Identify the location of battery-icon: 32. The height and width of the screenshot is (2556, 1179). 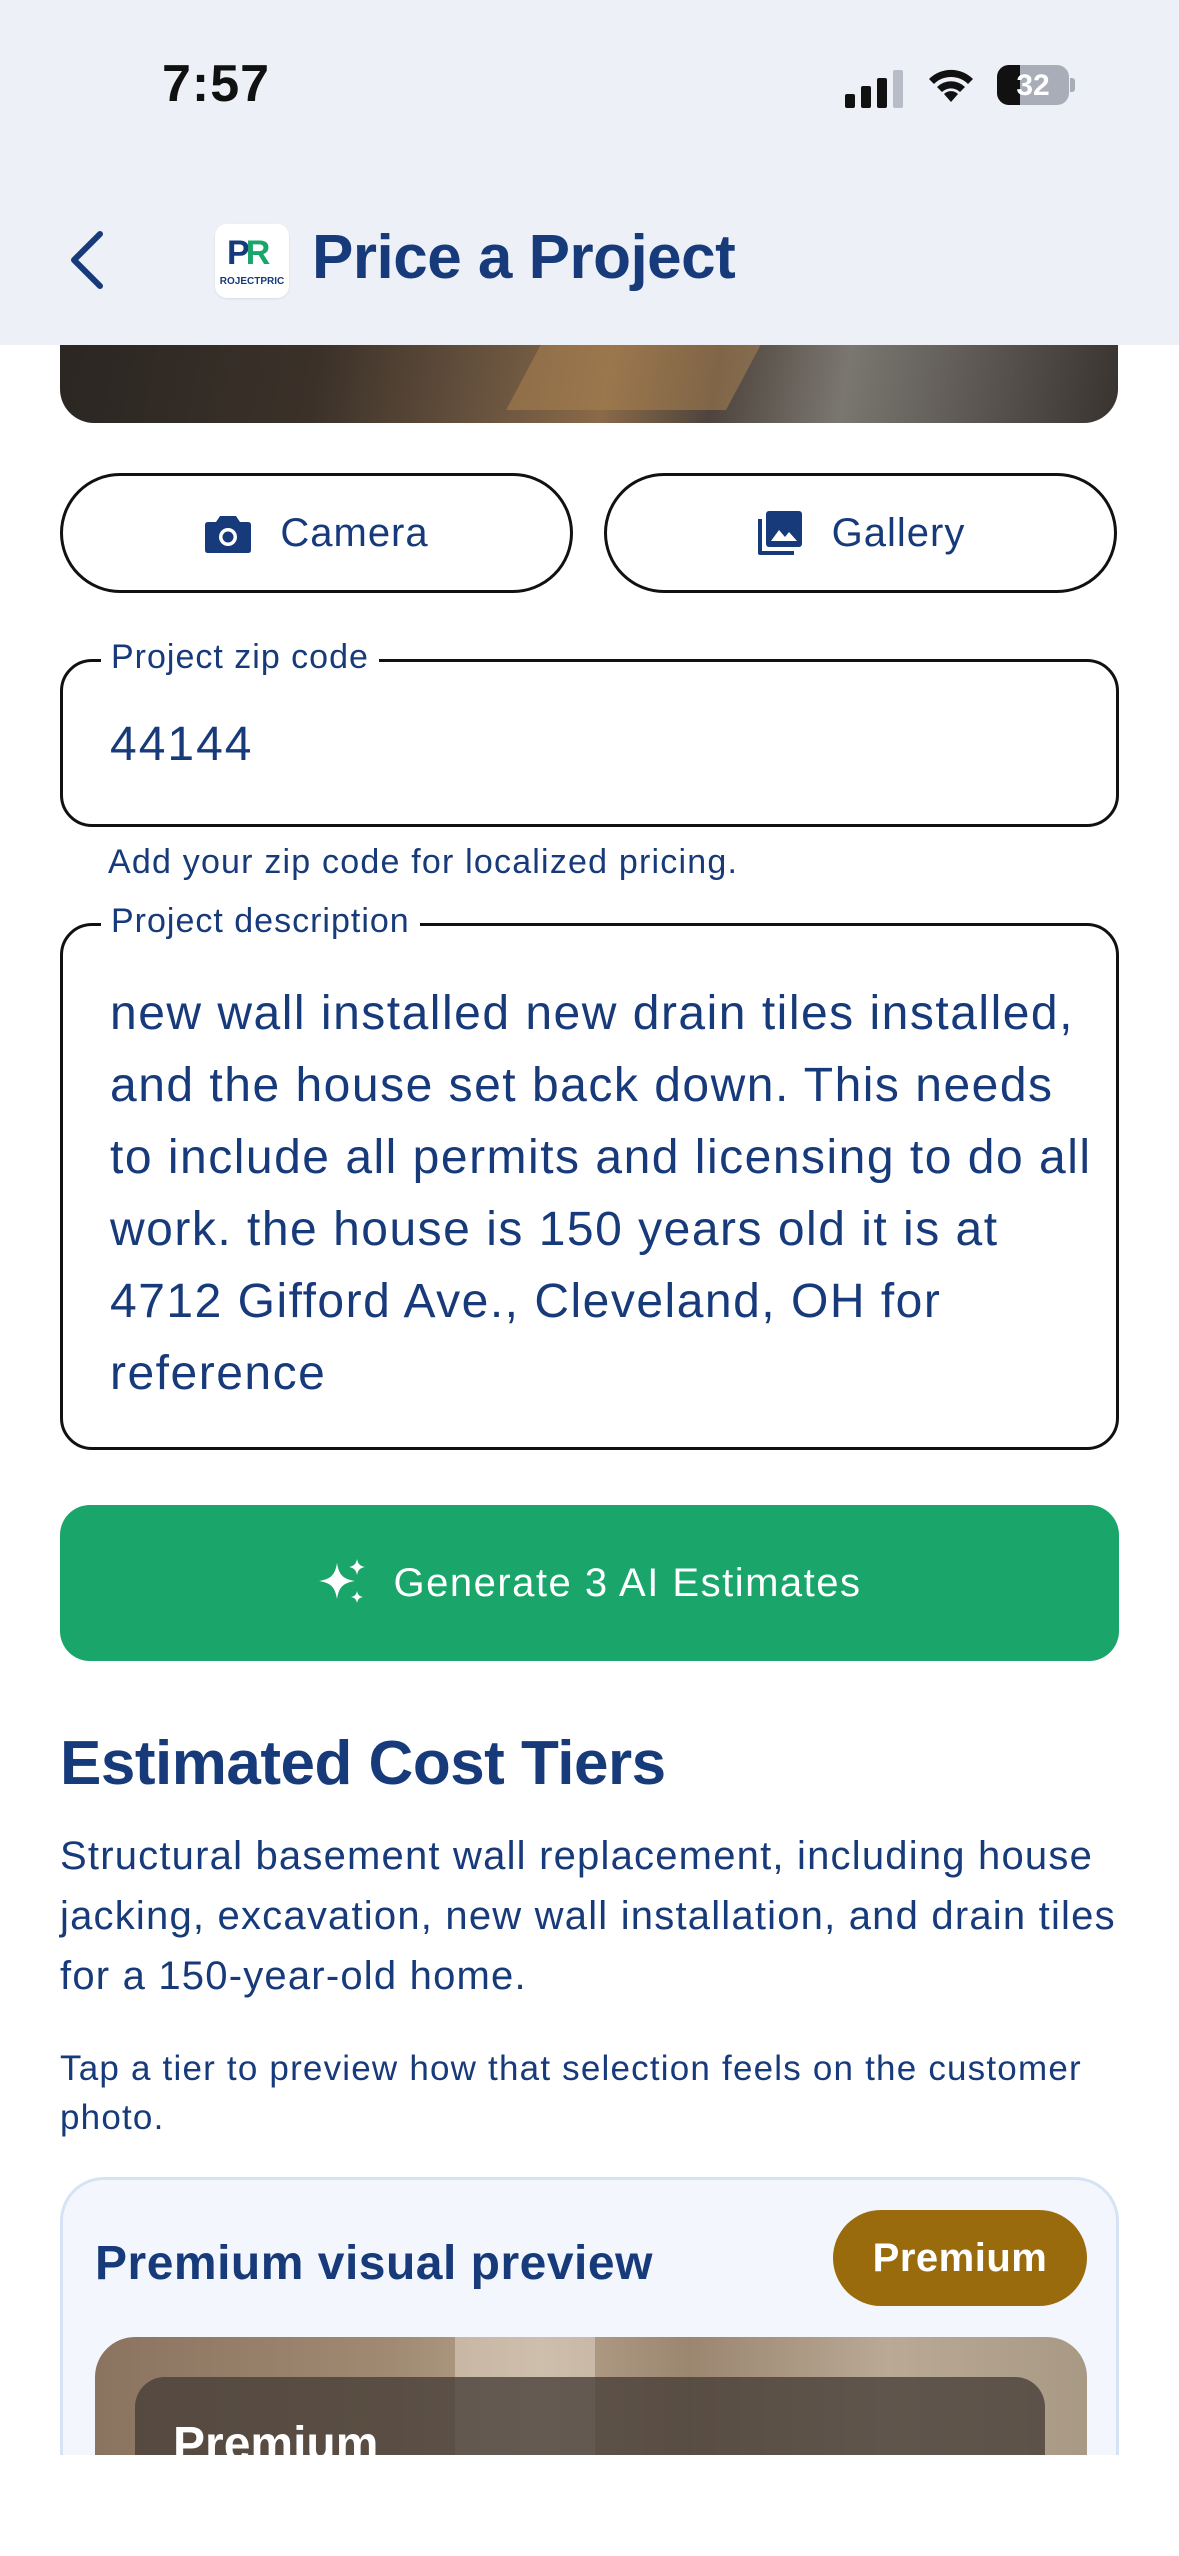
(1036, 85).